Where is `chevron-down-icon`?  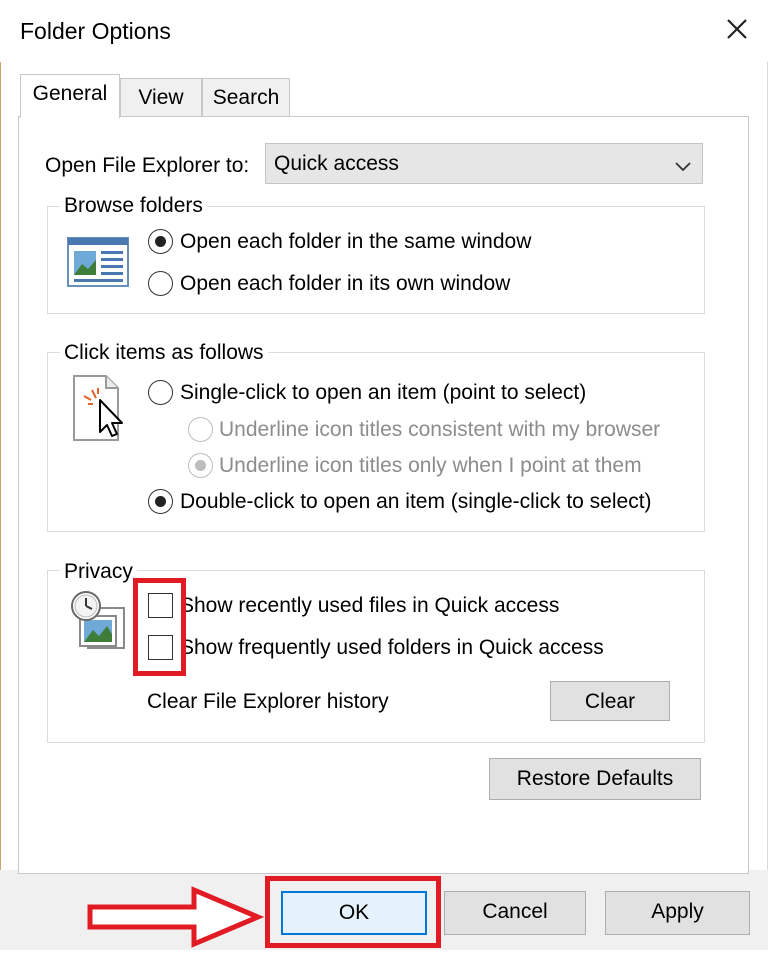
chevron-down-icon is located at coordinates (683, 164).